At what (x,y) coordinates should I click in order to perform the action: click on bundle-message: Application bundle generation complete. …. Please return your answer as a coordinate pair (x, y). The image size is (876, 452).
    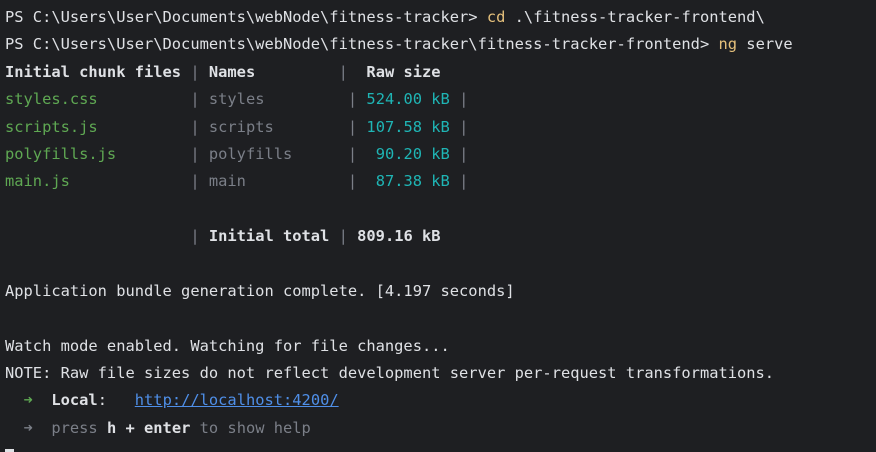
    Looking at the image, I should click on (440, 291).